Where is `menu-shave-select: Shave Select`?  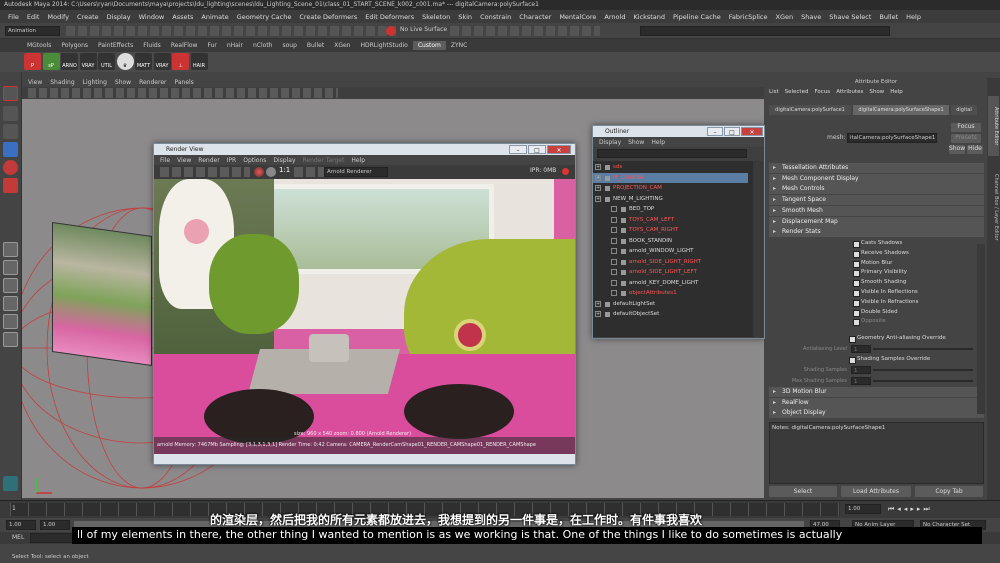
menu-shave-select: Shave Select is located at coordinates (850, 17).